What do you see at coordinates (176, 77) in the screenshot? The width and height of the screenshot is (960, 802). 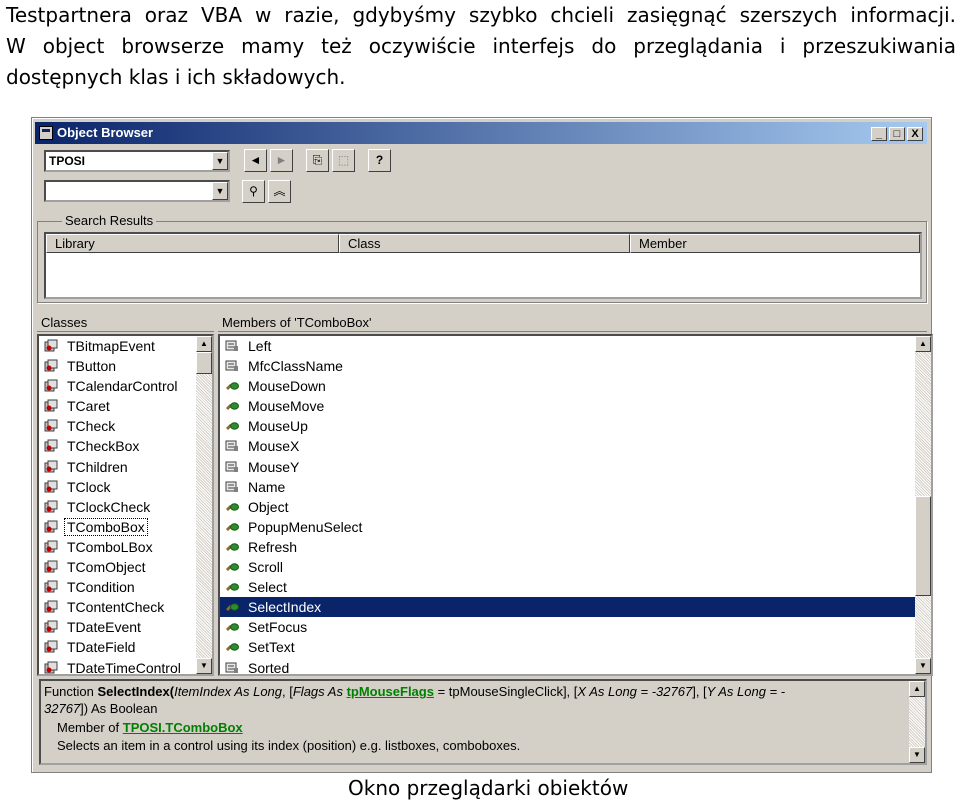 I see `intro-line-3: dostępnych klas i ich składowych.` at bounding box center [176, 77].